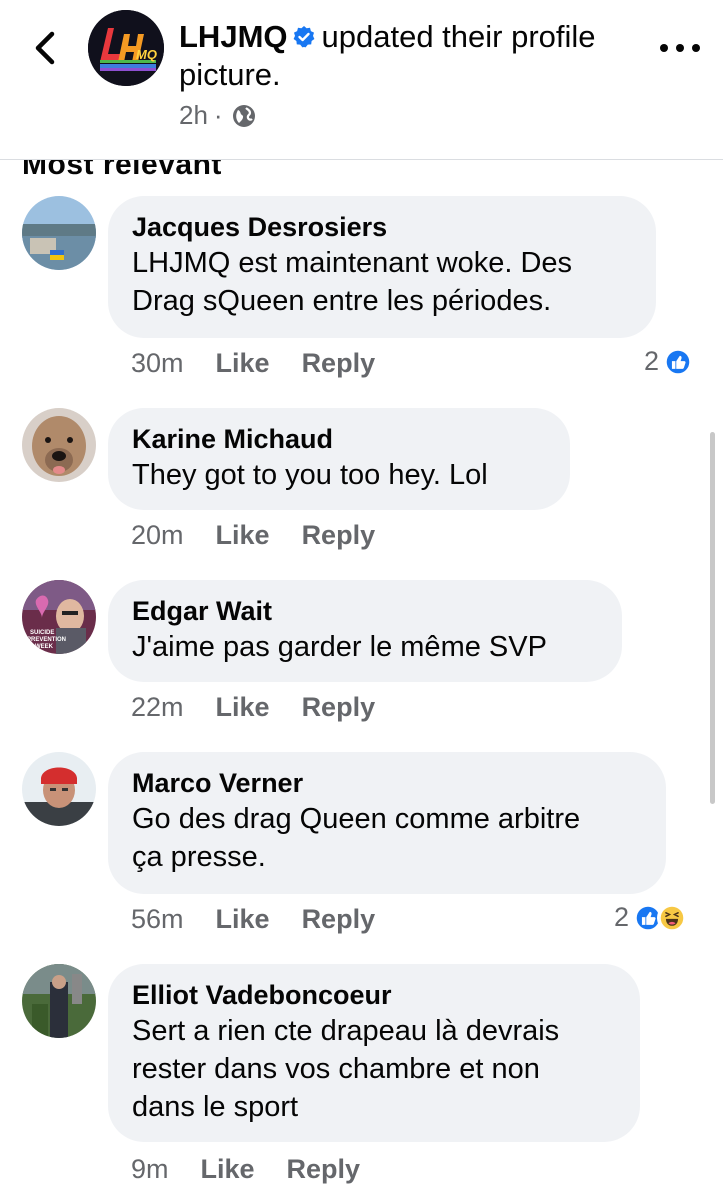 Image resolution: width=723 pixels, height=1200 pixels. Describe the element at coordinates (365, 611) in the screenshot. I see `commenter-name: Edgar Wait` at that location.